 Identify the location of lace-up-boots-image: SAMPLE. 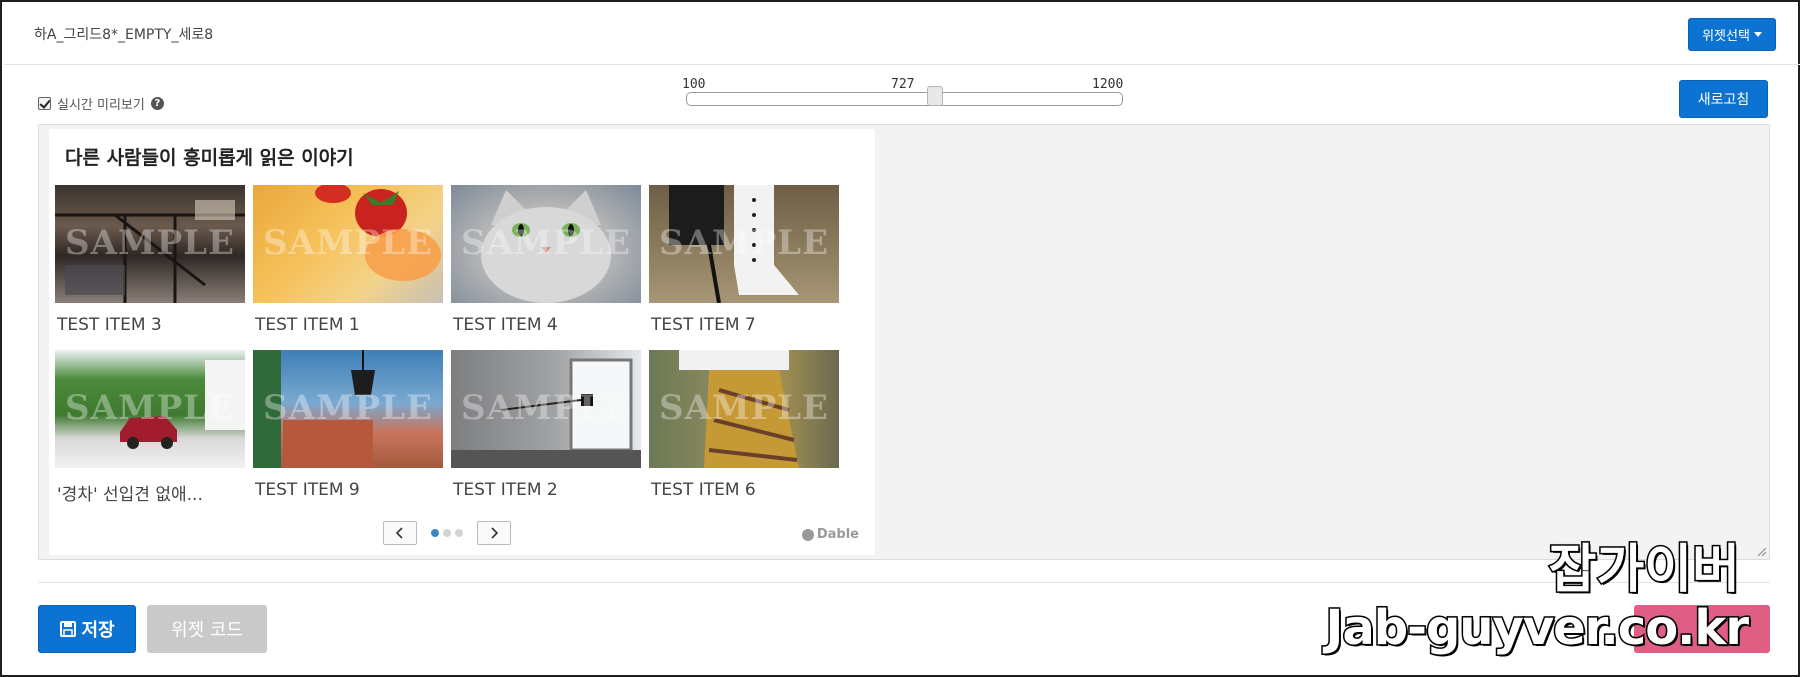
(744, 244).